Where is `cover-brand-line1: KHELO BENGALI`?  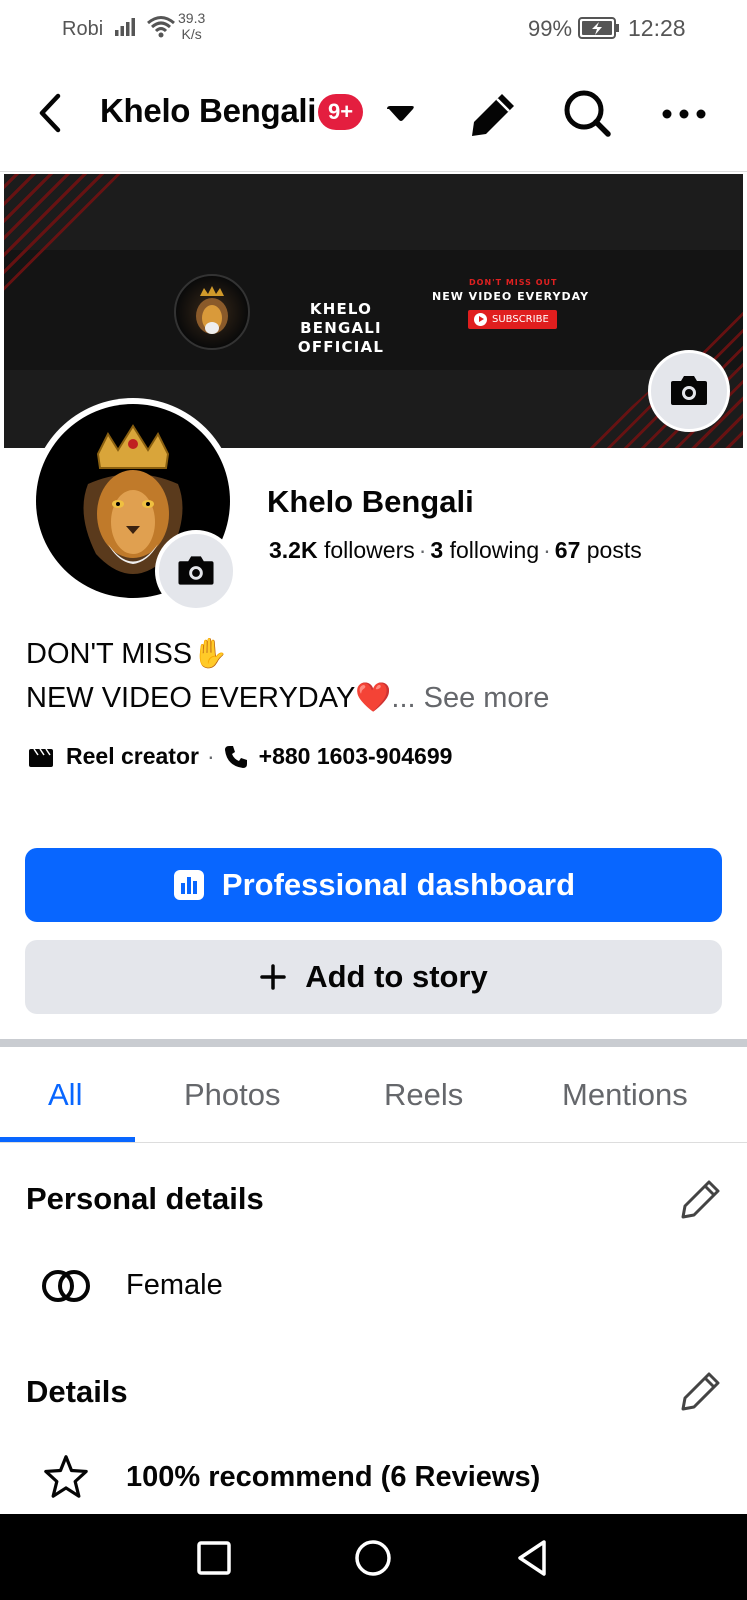
cover-brand-line1: KHELO BENGALI is located at coordinates (341, 318).